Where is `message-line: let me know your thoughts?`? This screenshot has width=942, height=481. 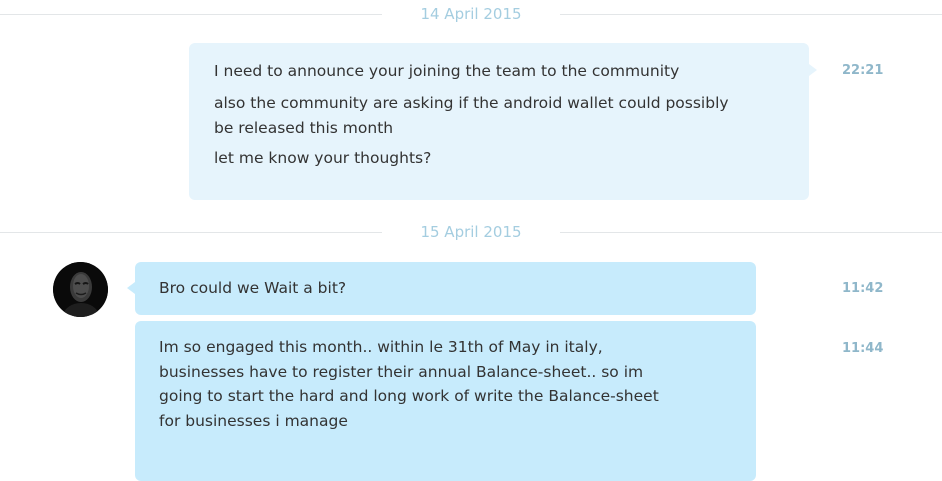 message-line: let me know your thoughts? is located at coordinates (323, 158).